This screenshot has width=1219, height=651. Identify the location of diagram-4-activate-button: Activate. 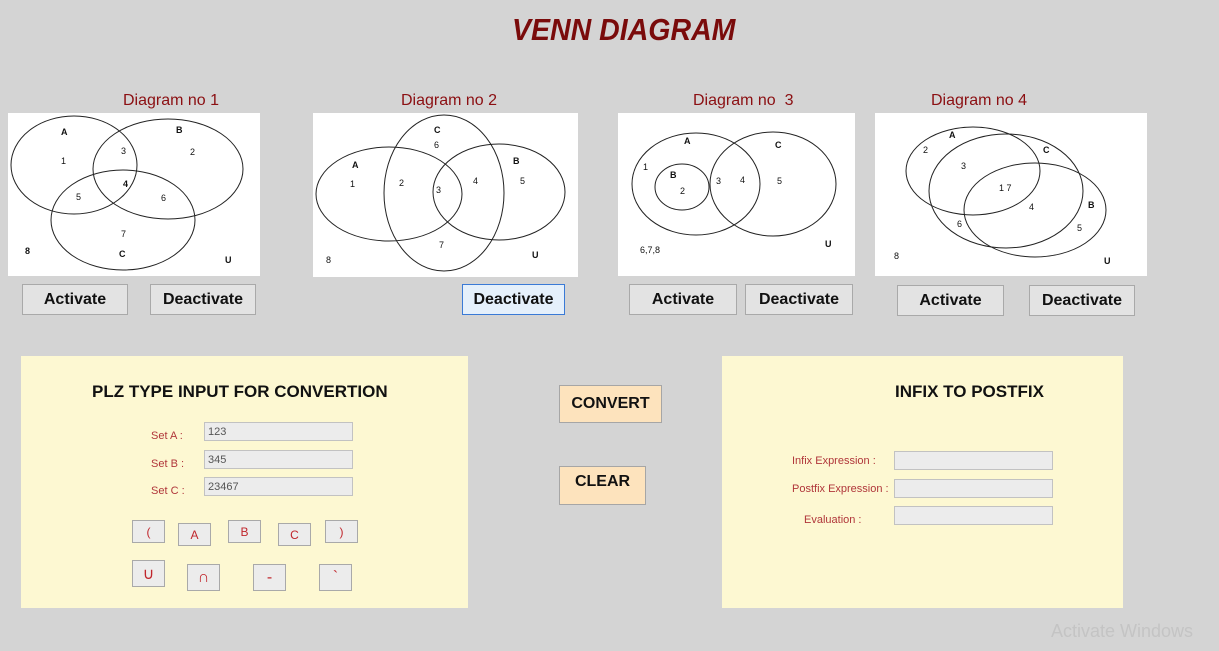
(950, 300).